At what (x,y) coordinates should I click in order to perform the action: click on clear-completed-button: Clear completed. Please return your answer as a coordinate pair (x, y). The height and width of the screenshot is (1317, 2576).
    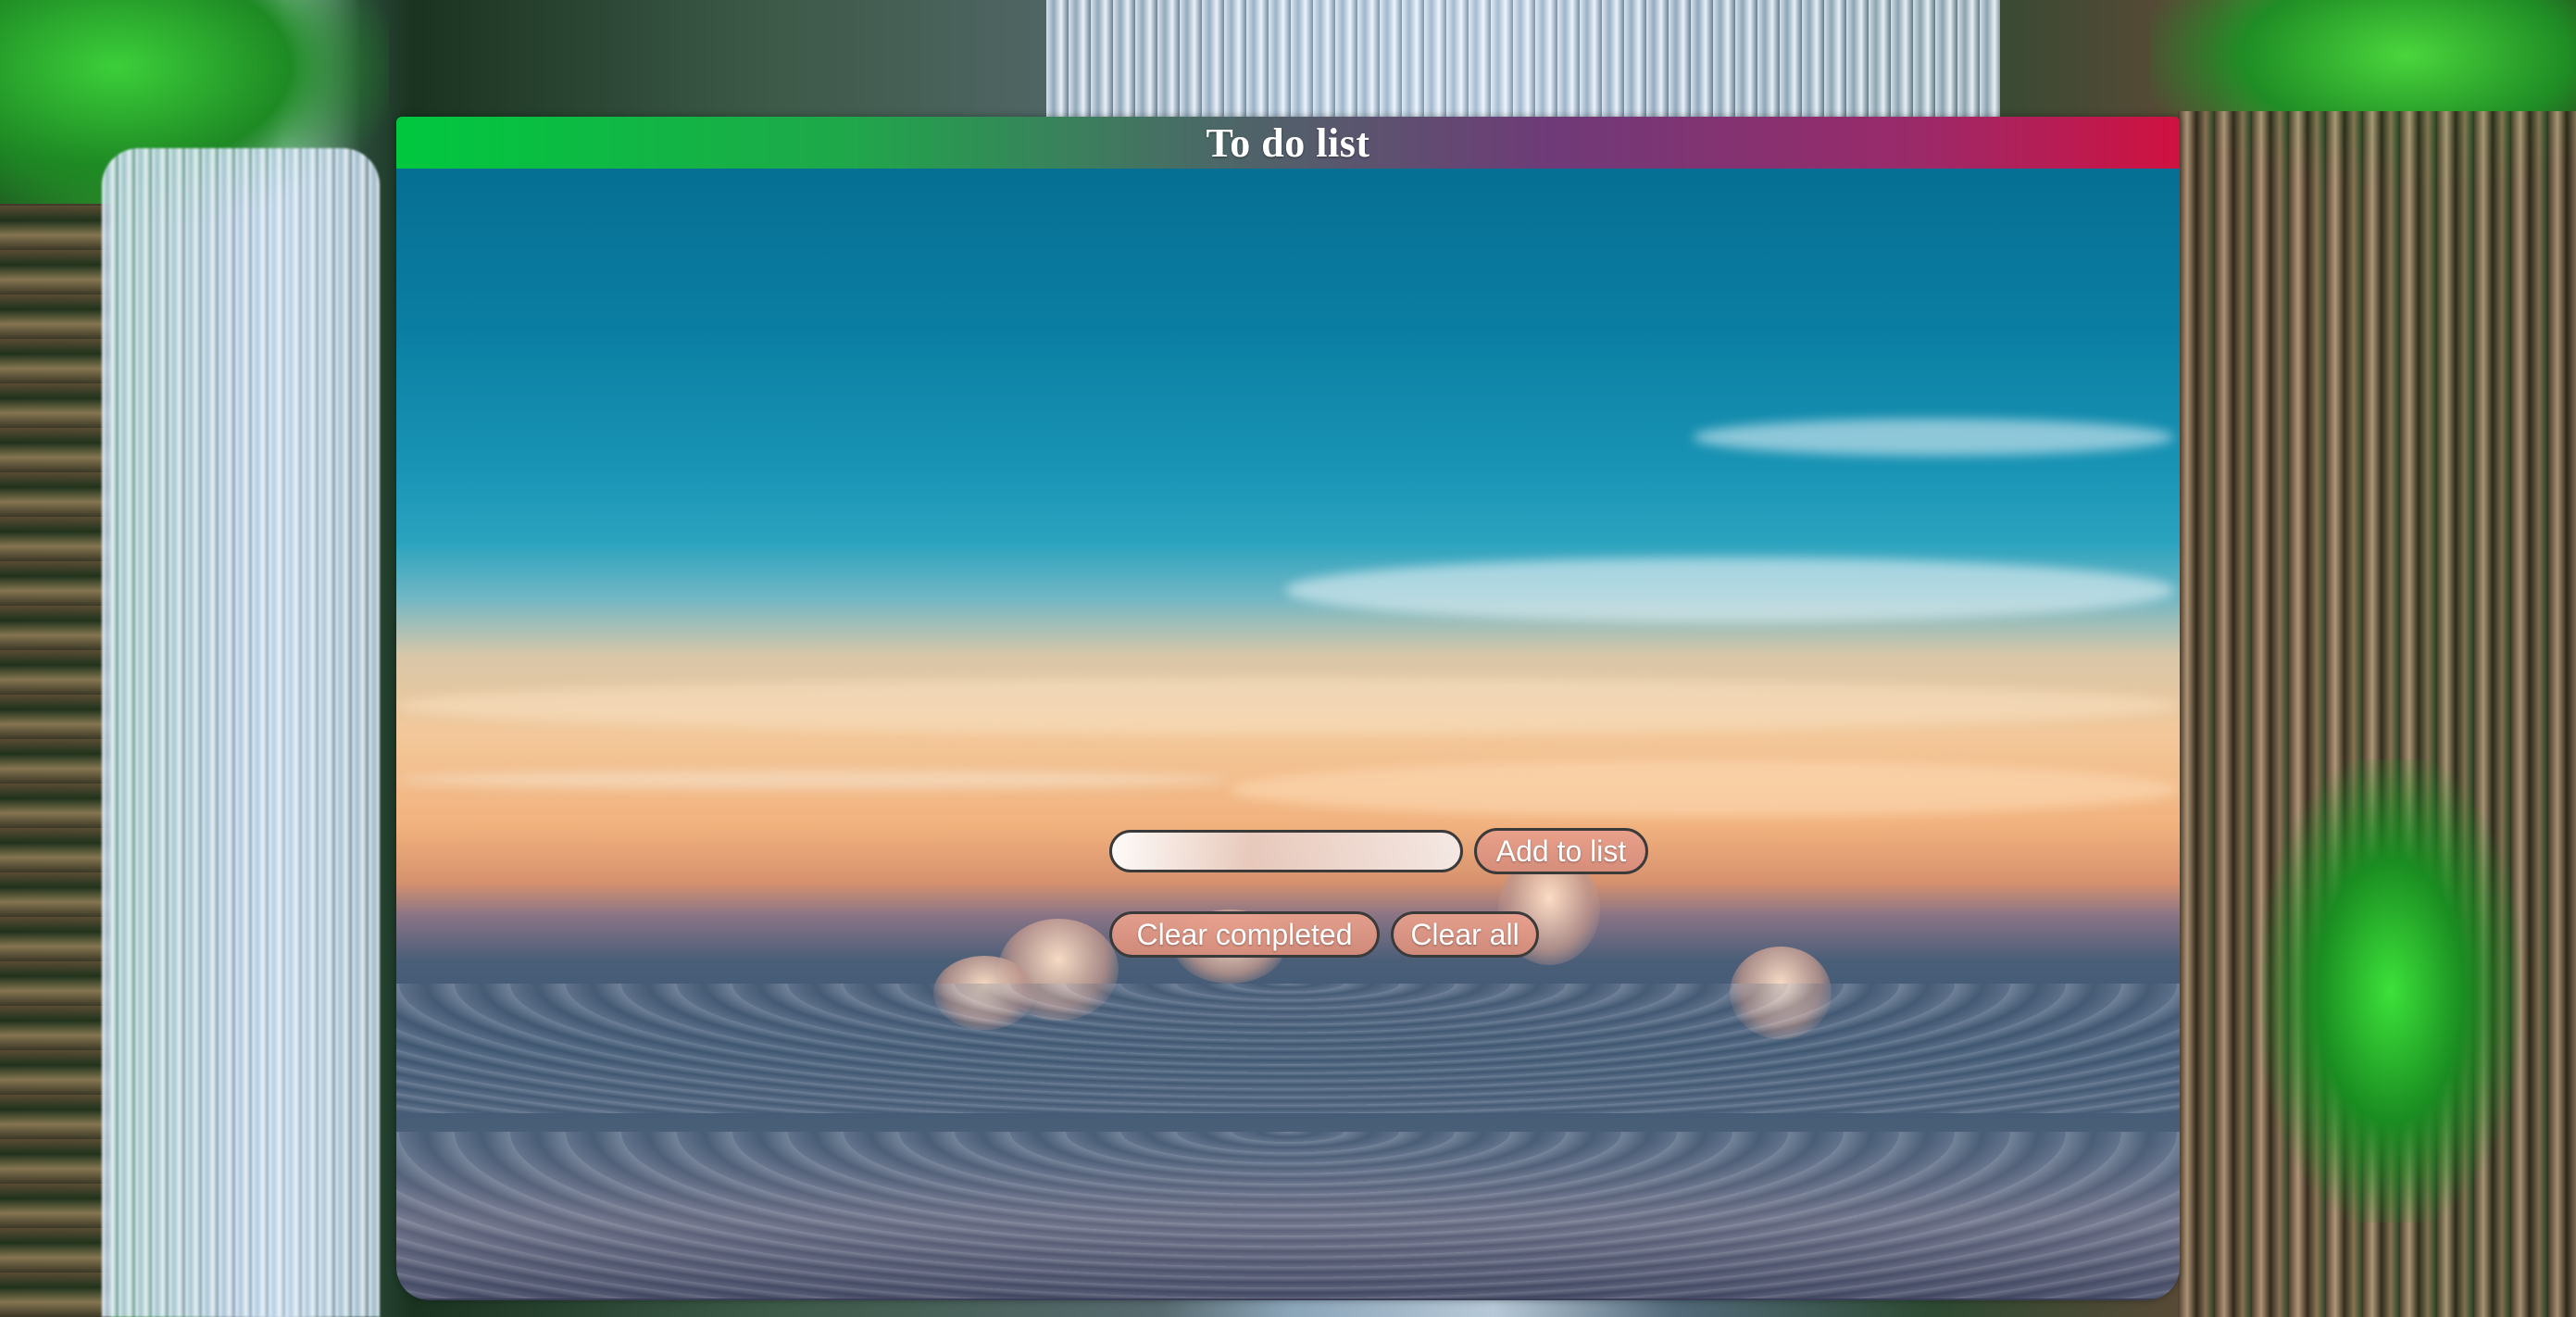
    Looking at the image, I should click on (1244, 934).